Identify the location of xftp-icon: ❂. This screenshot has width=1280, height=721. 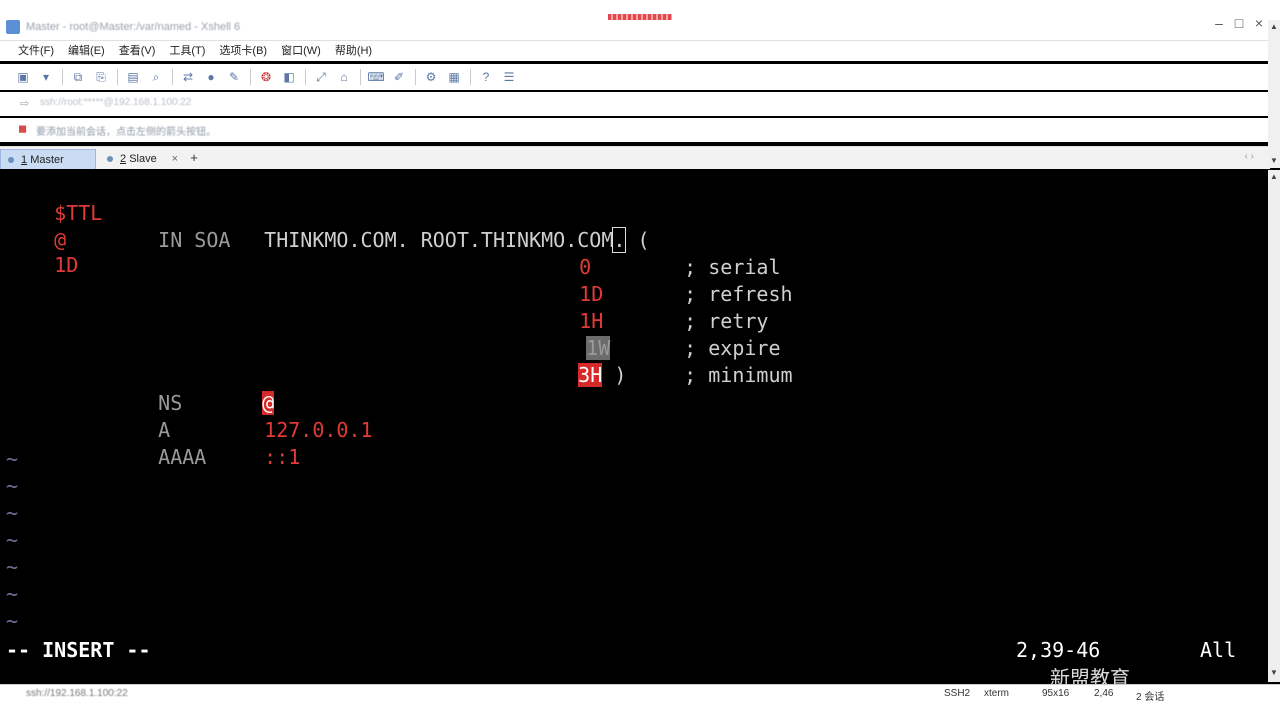
(266, 77).